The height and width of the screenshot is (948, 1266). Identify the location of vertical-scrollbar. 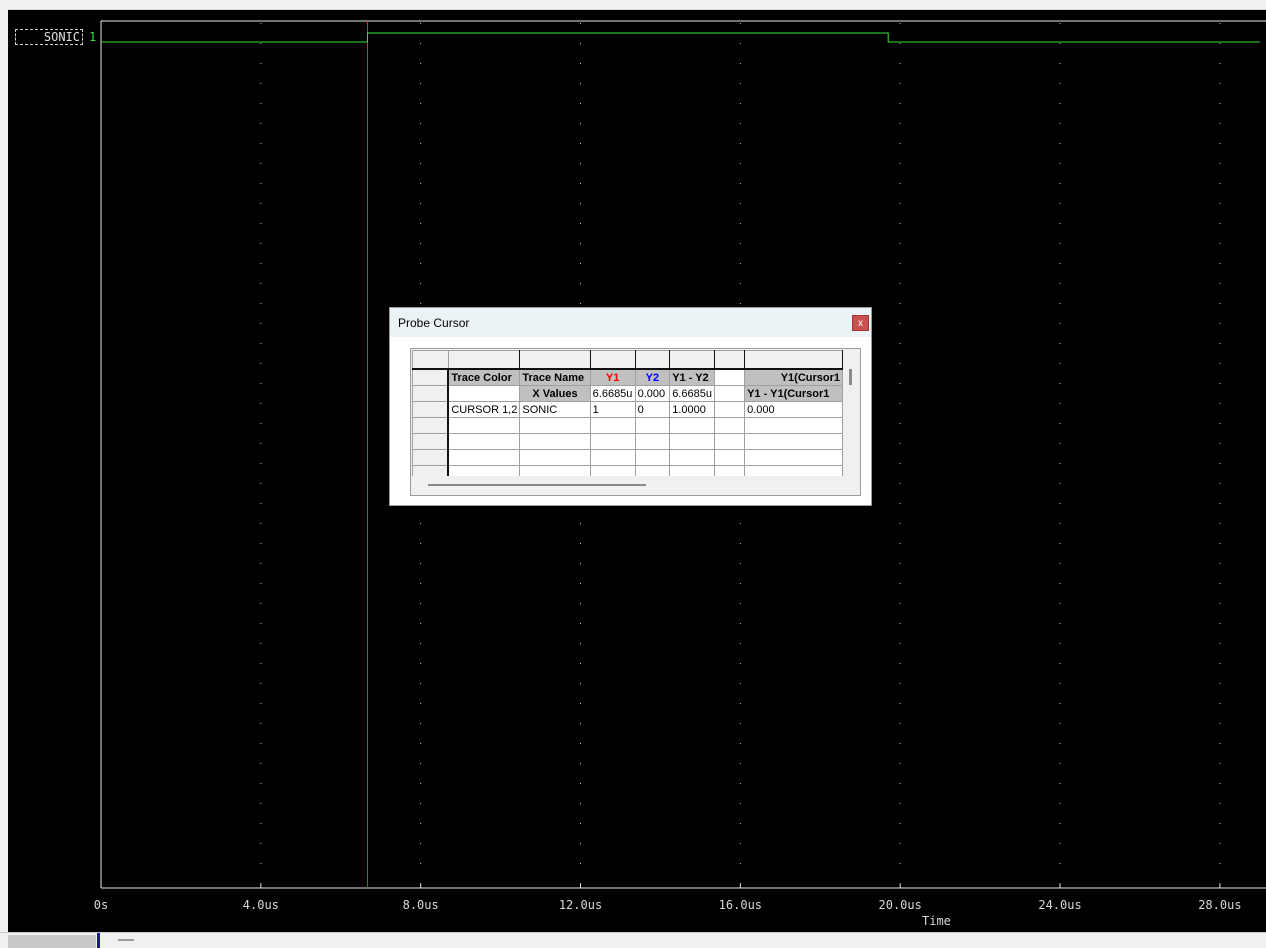
(850, 377).